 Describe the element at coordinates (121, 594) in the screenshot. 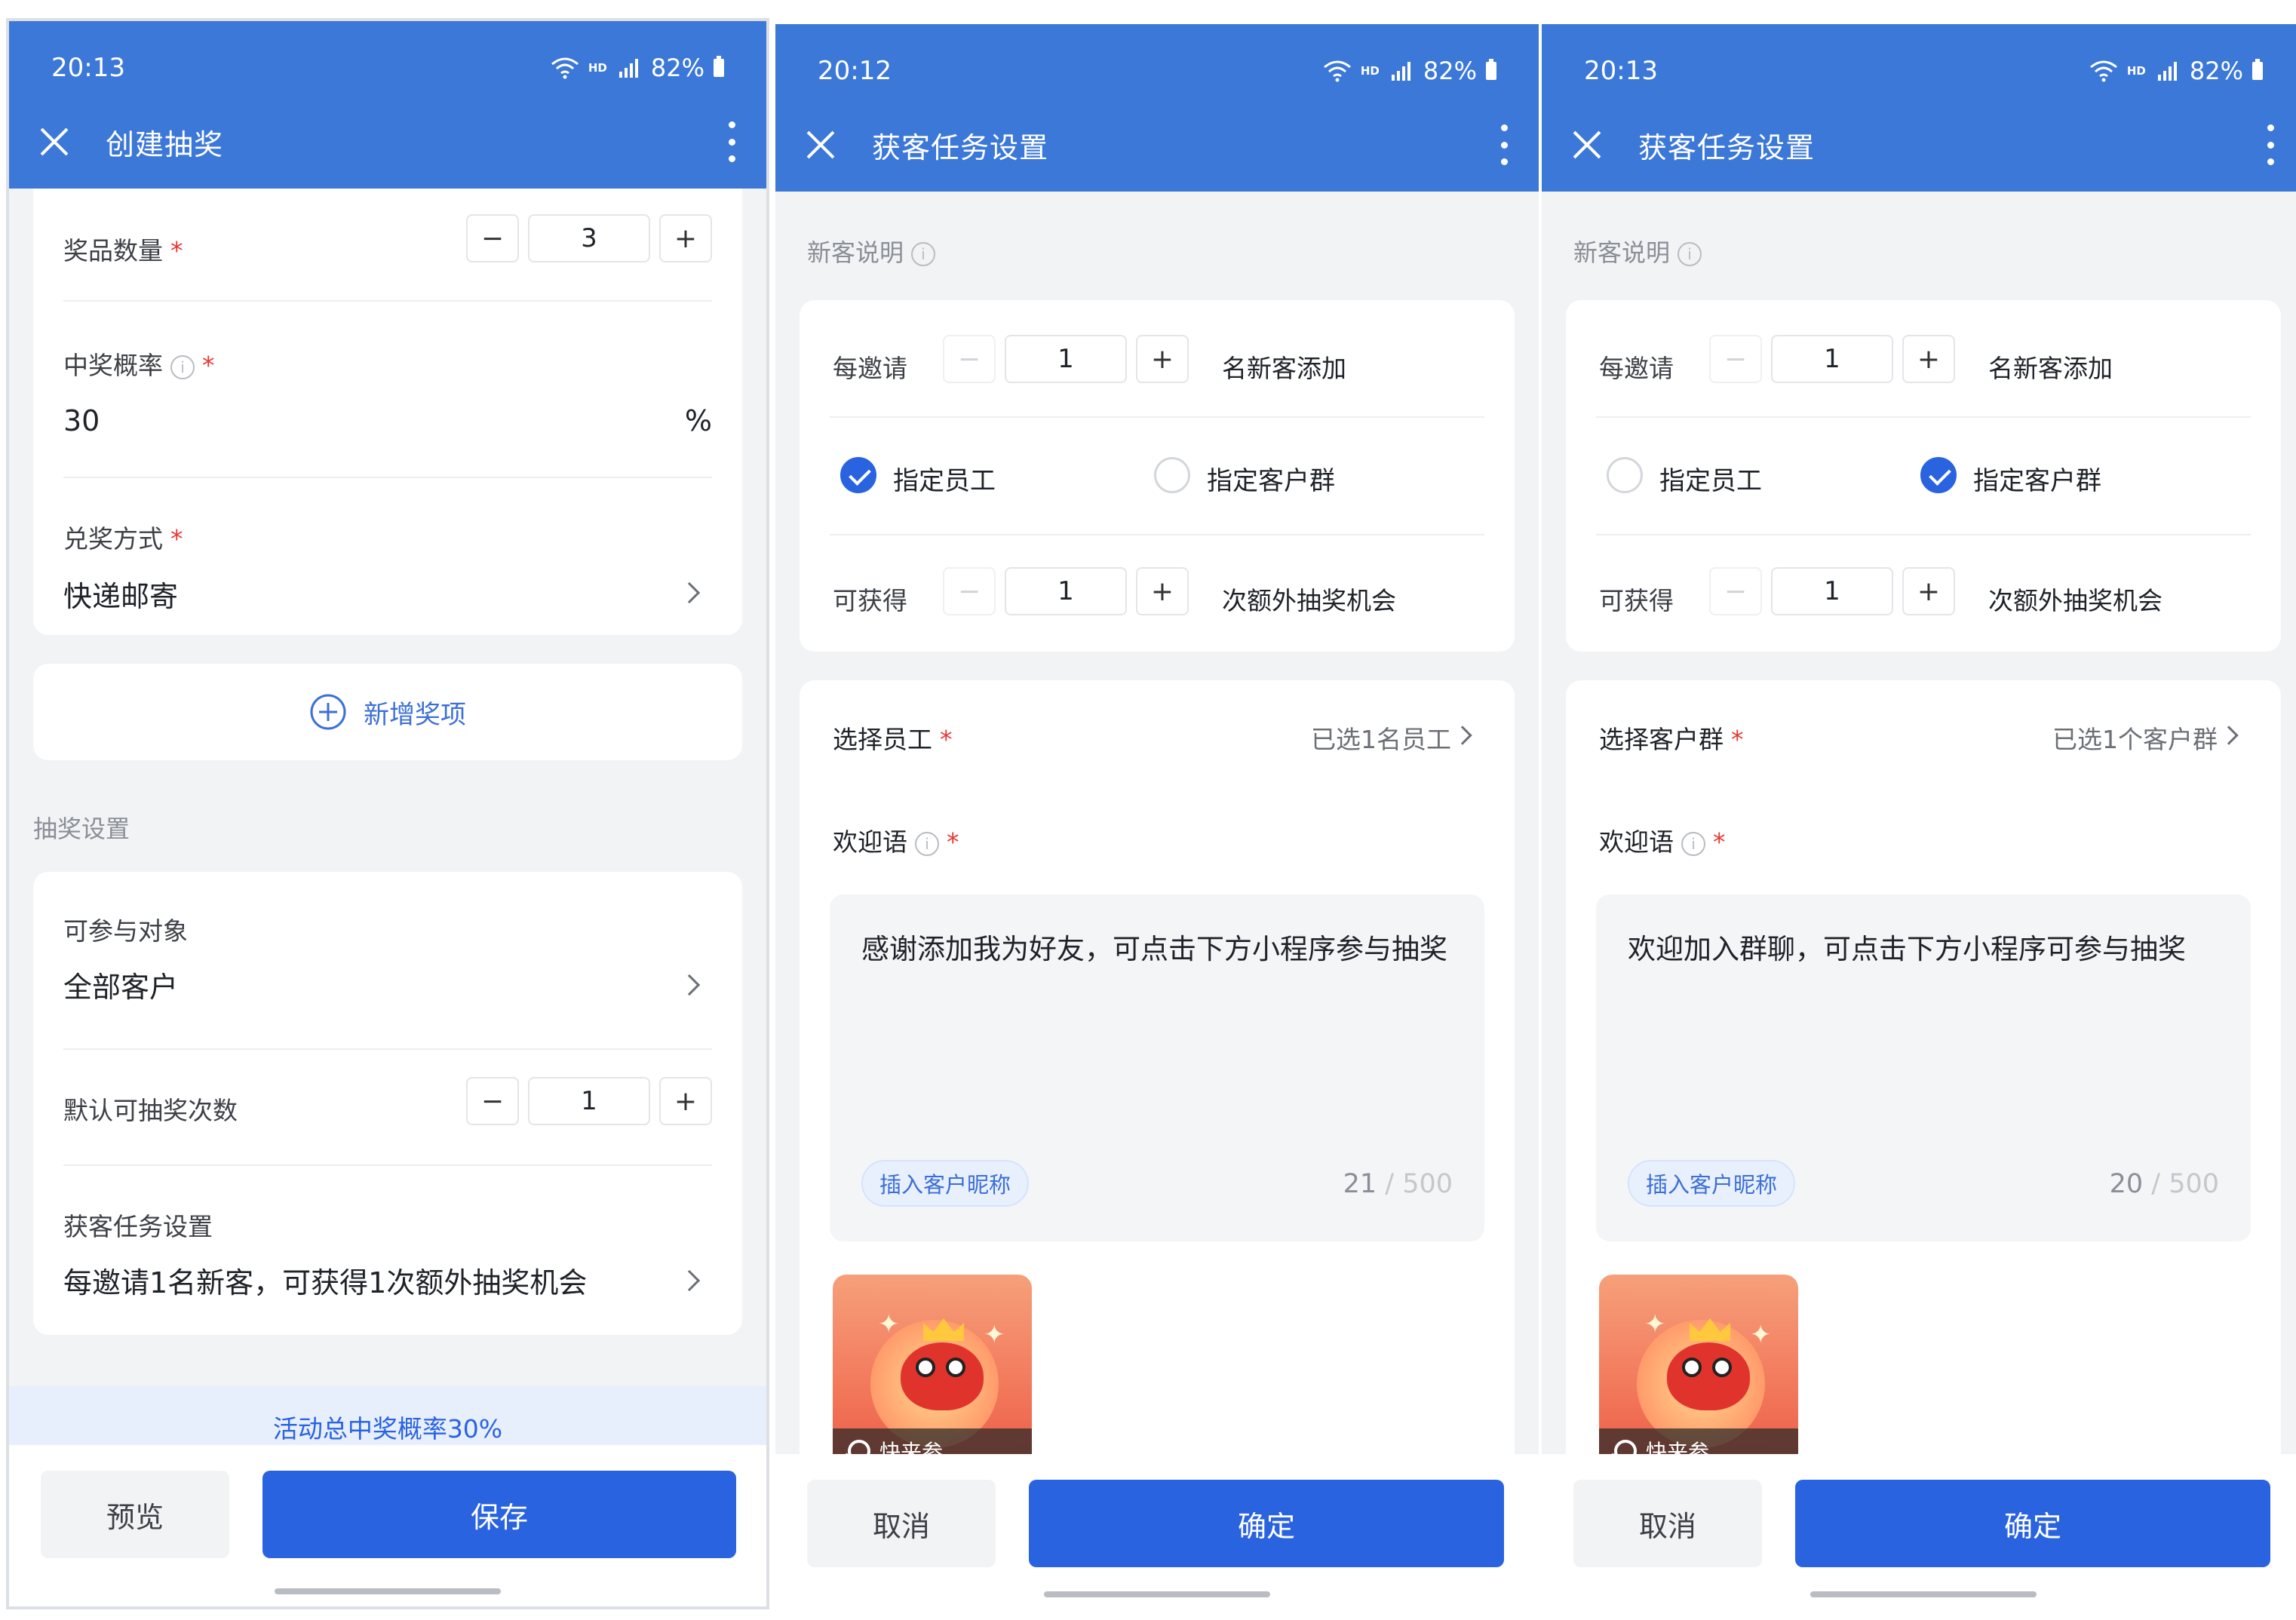

I see `redeem-value: 快递邮寄` at that location.